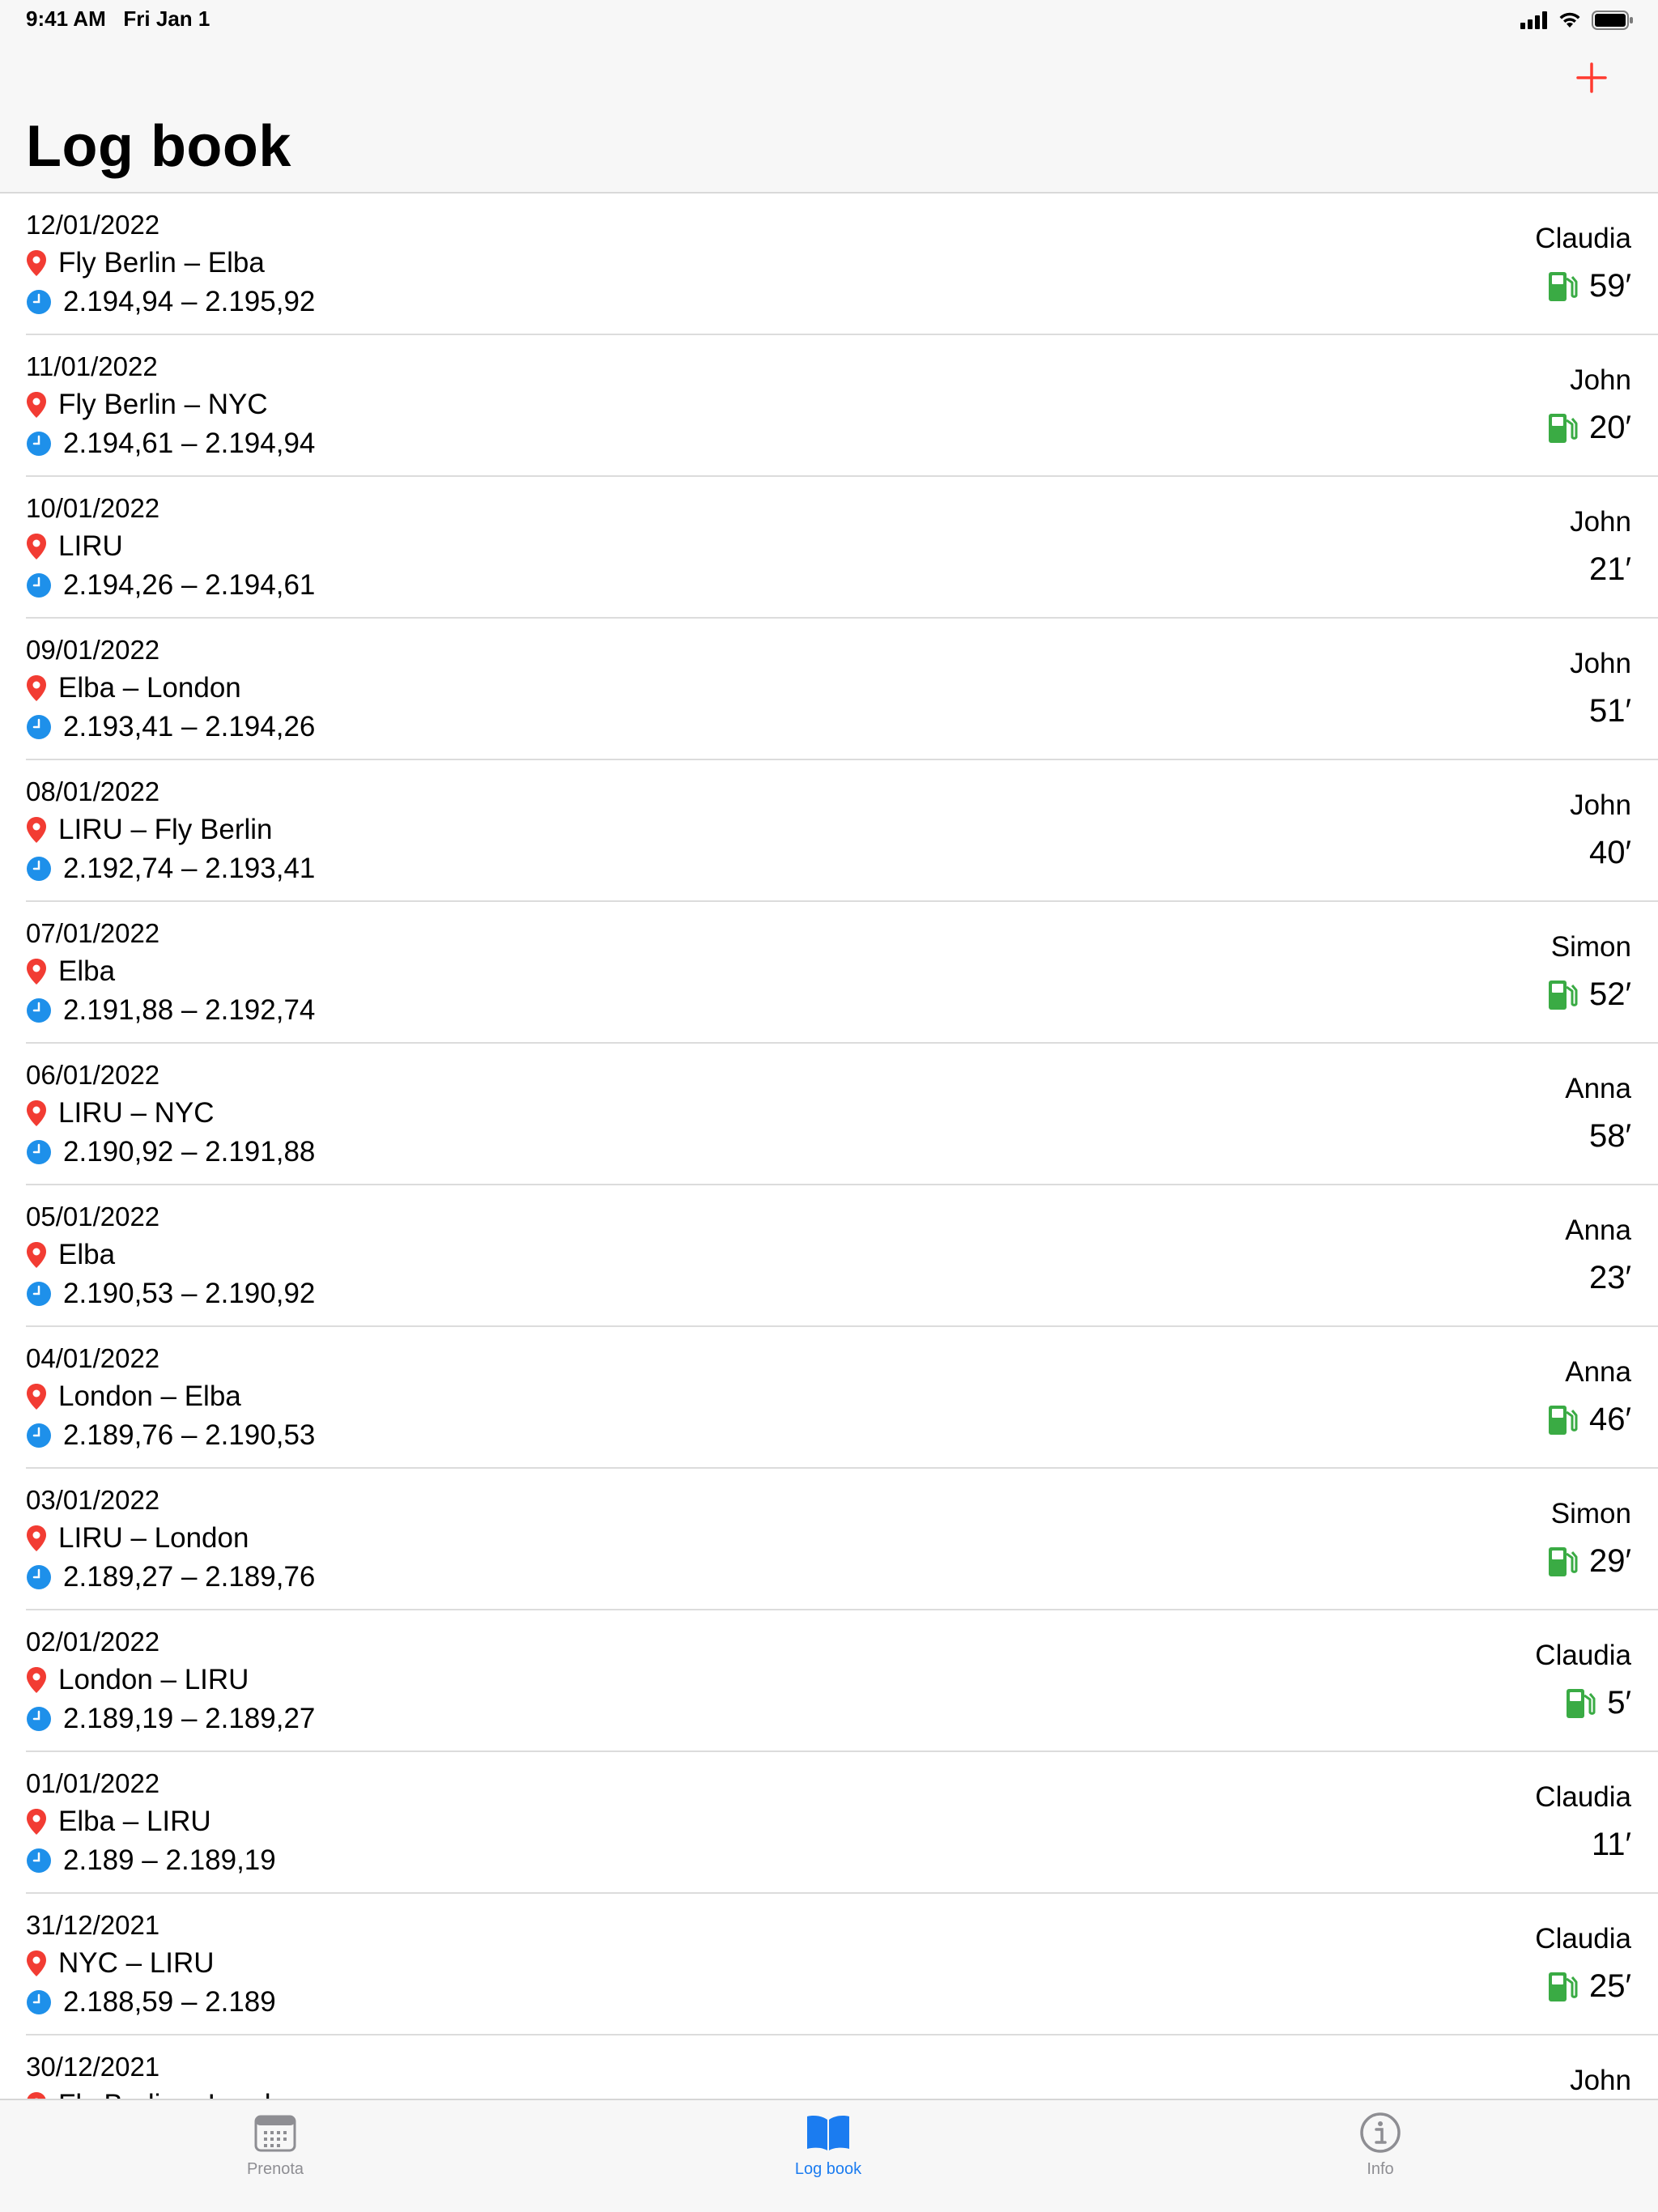  What do you see at coordinates (1380, 2156) in the screenshot?
I see `tab-info: Info` at bounding box center [1380, 2156].